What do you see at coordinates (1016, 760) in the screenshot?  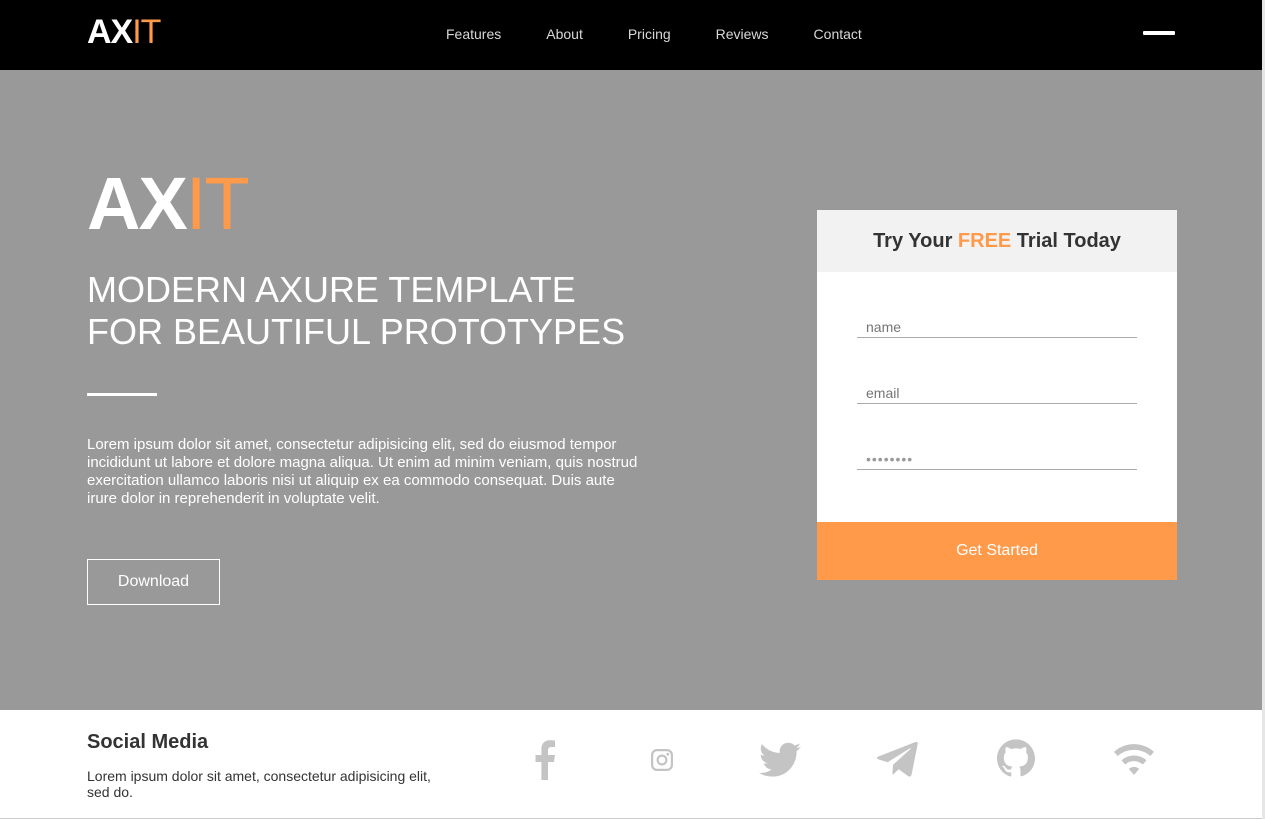 I see `github-icon` at bounding box center [1016, 760].